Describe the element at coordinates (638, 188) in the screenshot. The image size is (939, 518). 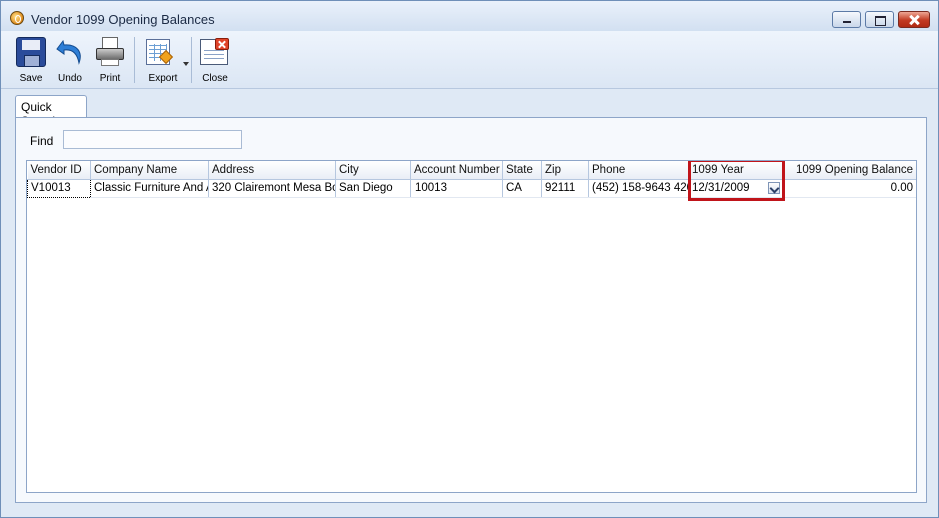
I see `cell-phone: (452) 158-9643 420` at that location.